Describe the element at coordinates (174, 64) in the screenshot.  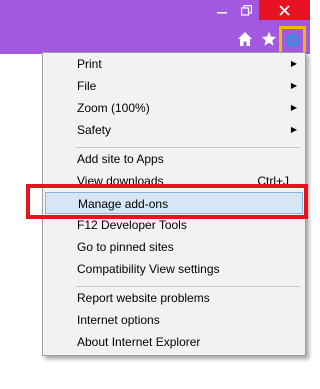
I see `menu-item-print: Print ▶` at that location.